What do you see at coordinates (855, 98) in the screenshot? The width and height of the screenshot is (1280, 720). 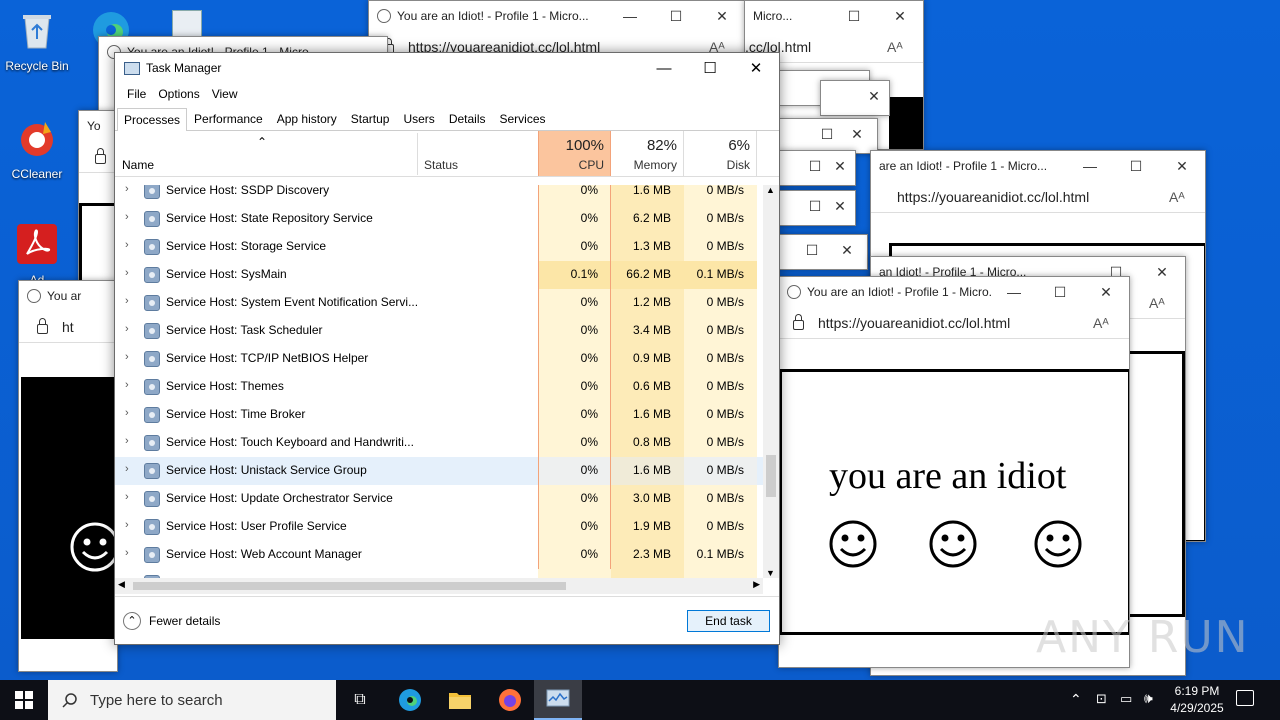 I see `stacked-window: ✕` at bounding box center [855, 98].